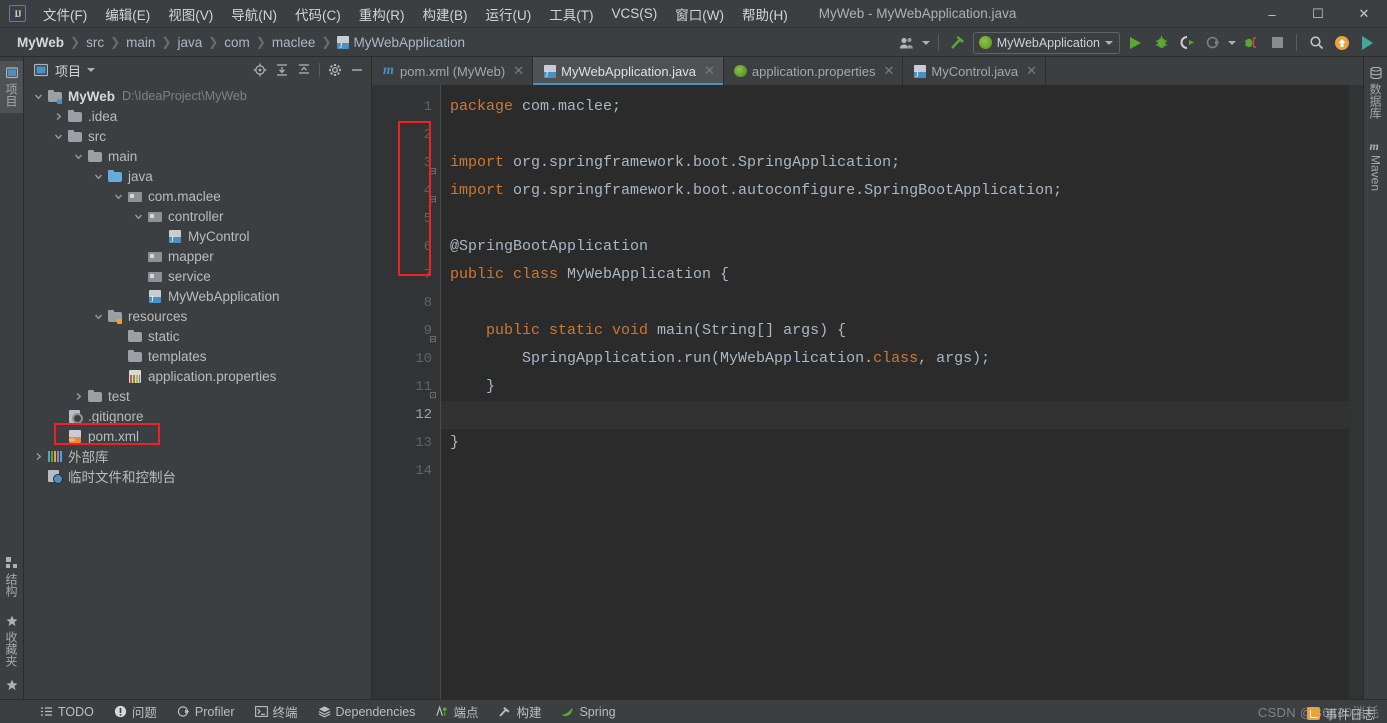 The height and width of the screenshot is (723, 1387). What do you see at coordinates (401, 42) in the screenshot?
I see `breadcrumb-item-mywebapplication: MyWebApplication` at bounding box center [401, 42].